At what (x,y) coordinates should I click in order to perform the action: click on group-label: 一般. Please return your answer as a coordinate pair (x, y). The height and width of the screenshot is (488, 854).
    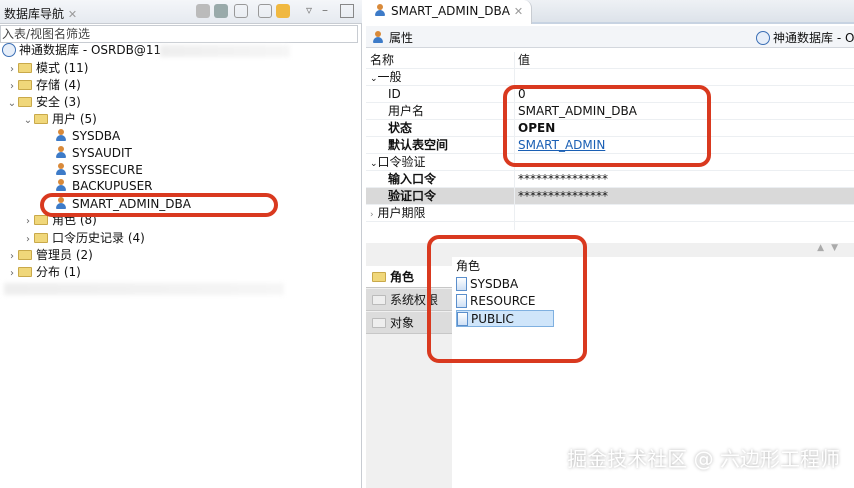
    Looking at the image, I should click on (389, 77).